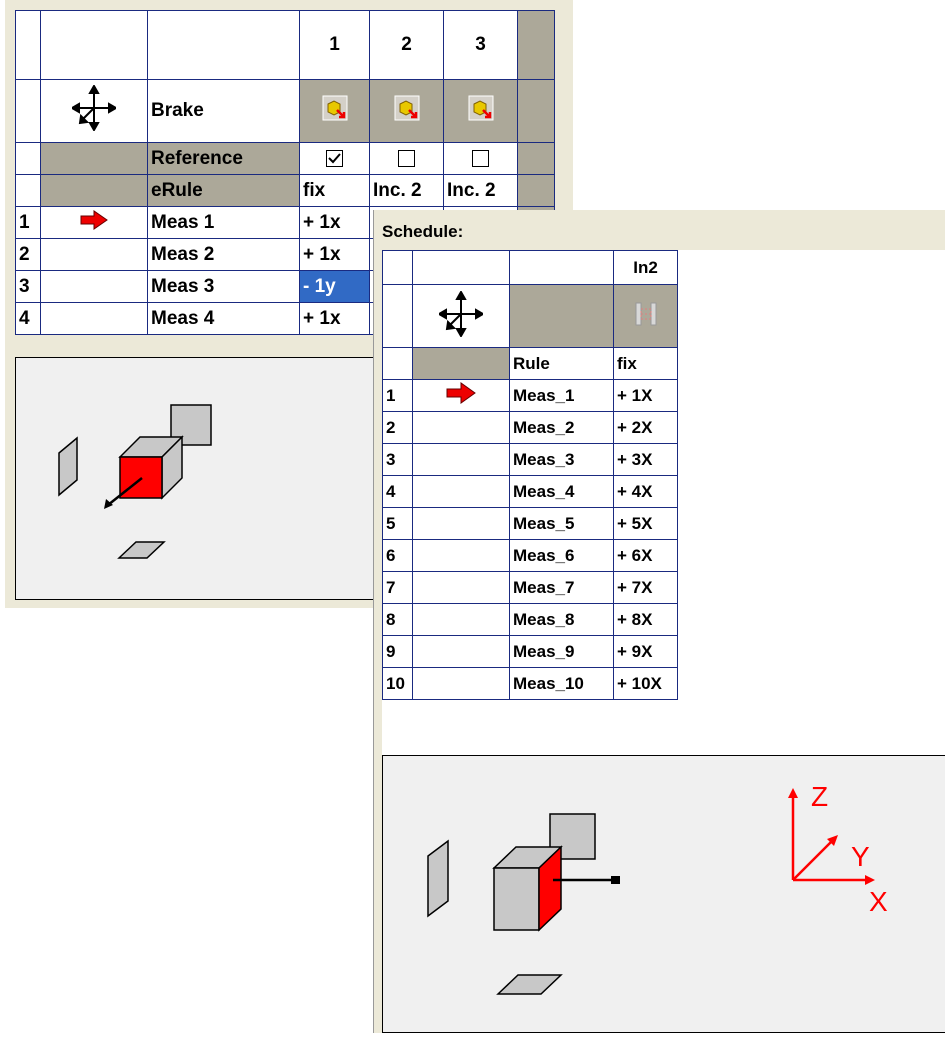 This screenshot has width=945, height=1037. I want to click on table-row: 9 Meas_9 + 9X, so click(530, 651).